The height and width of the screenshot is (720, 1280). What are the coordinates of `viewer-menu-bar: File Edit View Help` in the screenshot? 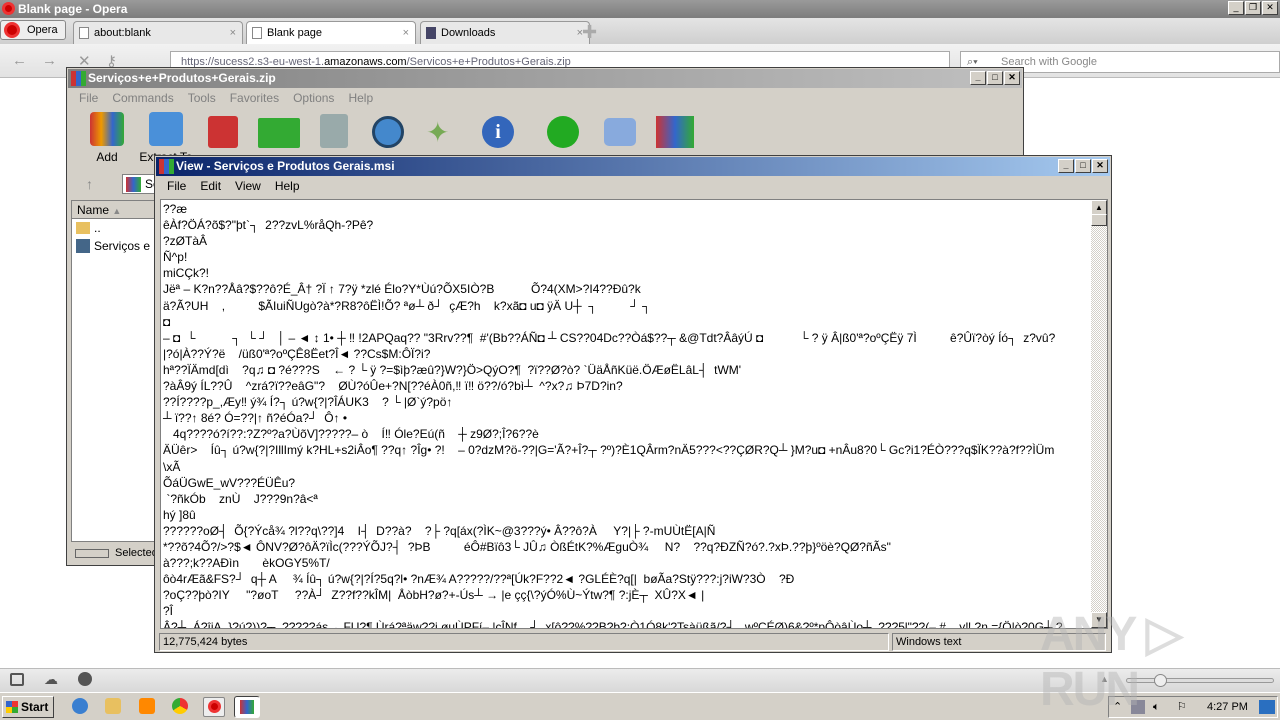 It's located at (633, 186).